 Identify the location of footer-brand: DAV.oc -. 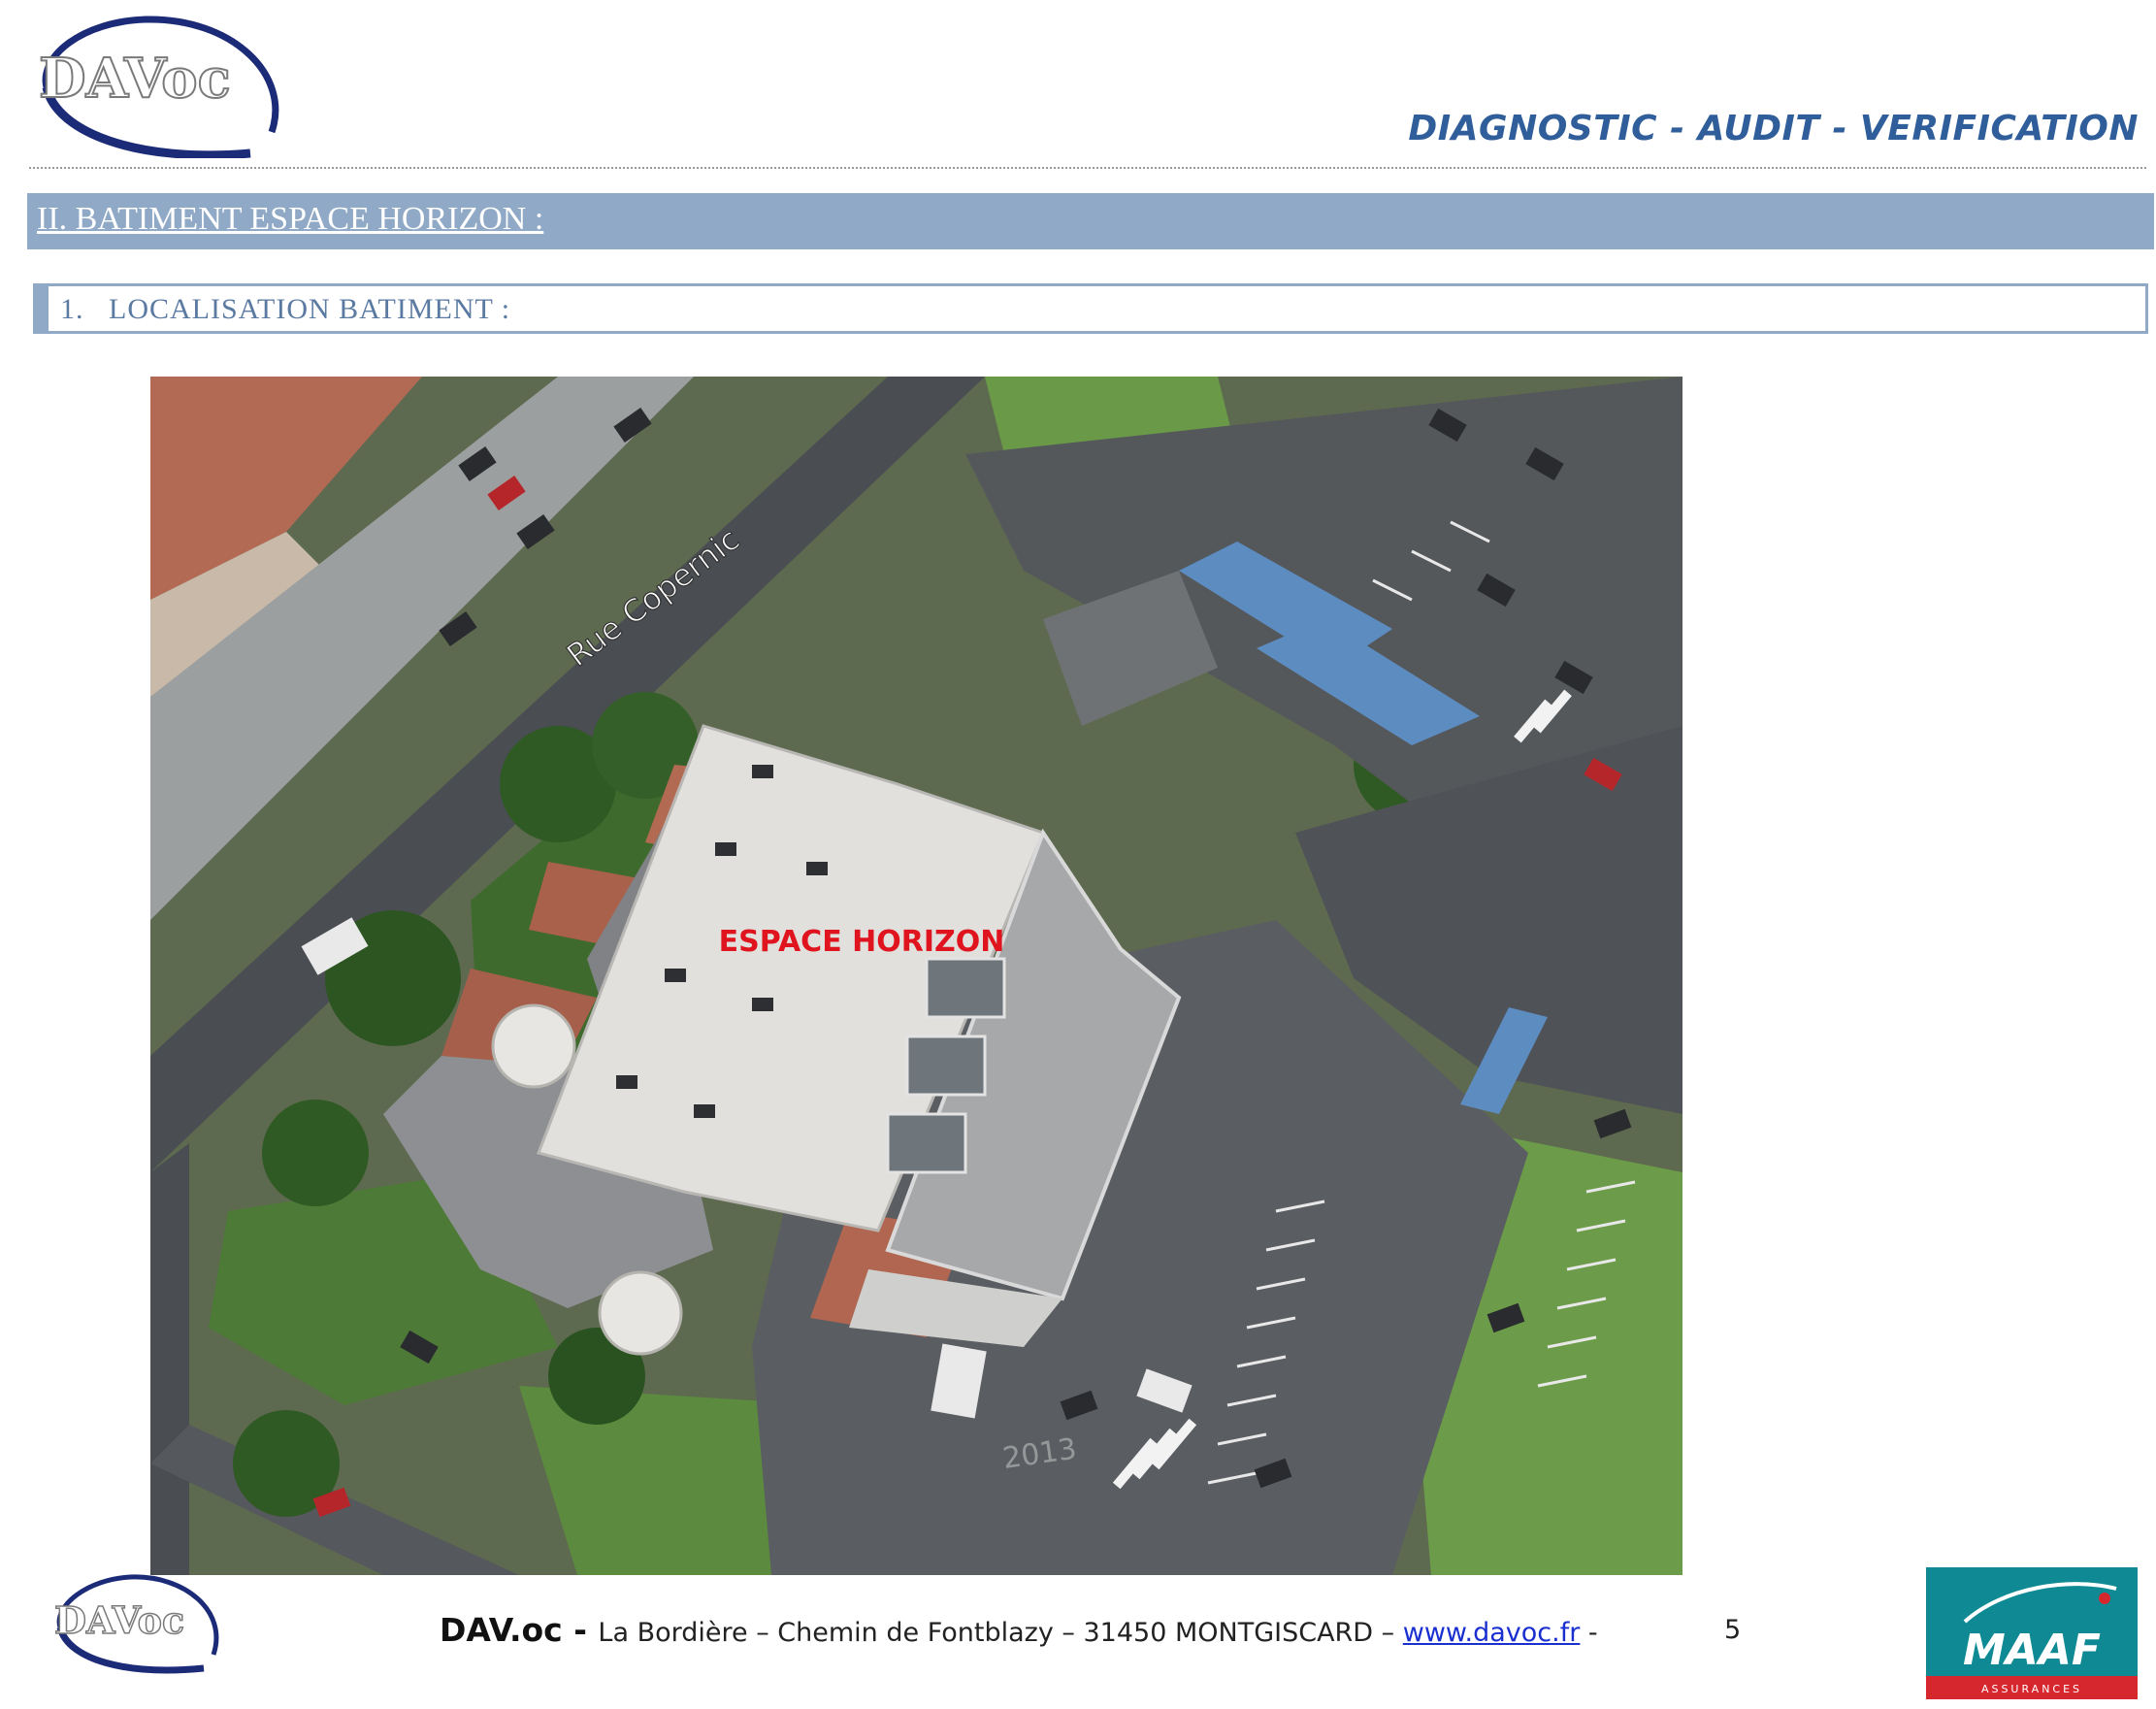
(519, 1630).